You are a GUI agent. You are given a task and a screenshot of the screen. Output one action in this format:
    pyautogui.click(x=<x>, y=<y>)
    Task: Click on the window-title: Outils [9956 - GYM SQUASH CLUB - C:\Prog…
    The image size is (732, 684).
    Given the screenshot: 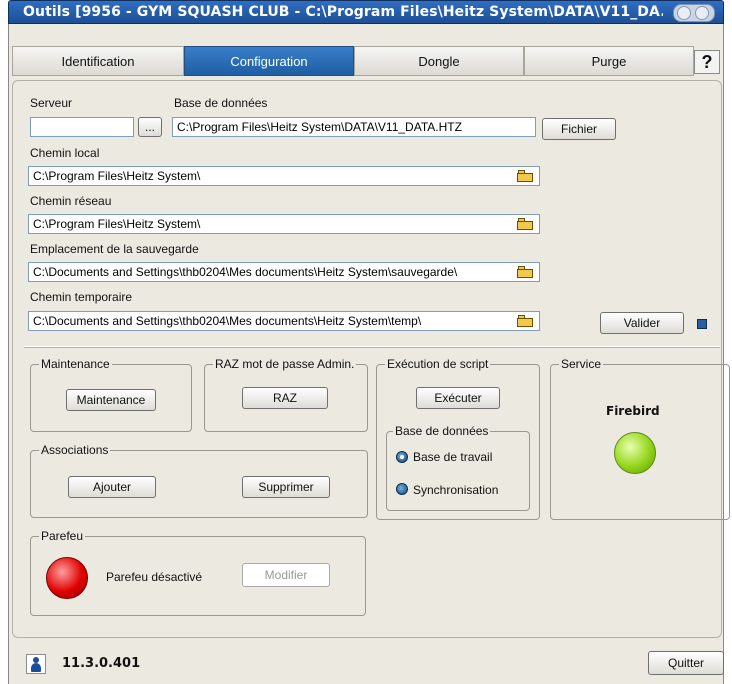 What is the action you would take?
    pyautogui.click(x=343, y=12)
    